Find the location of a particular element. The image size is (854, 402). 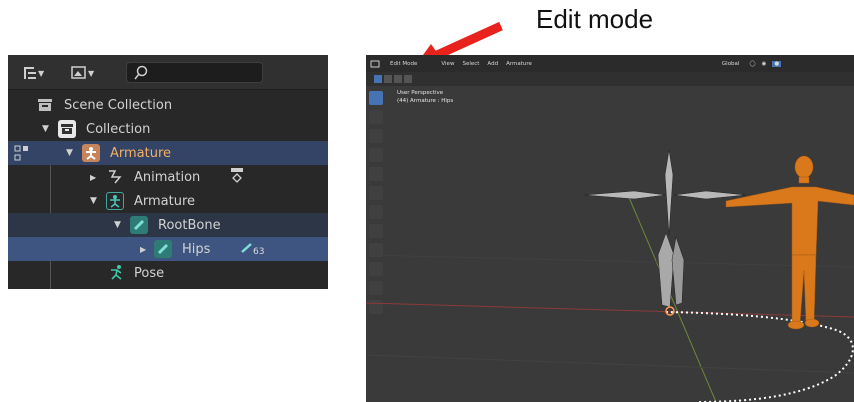

outliner-tree-icon is located at coordinates (30, 73).